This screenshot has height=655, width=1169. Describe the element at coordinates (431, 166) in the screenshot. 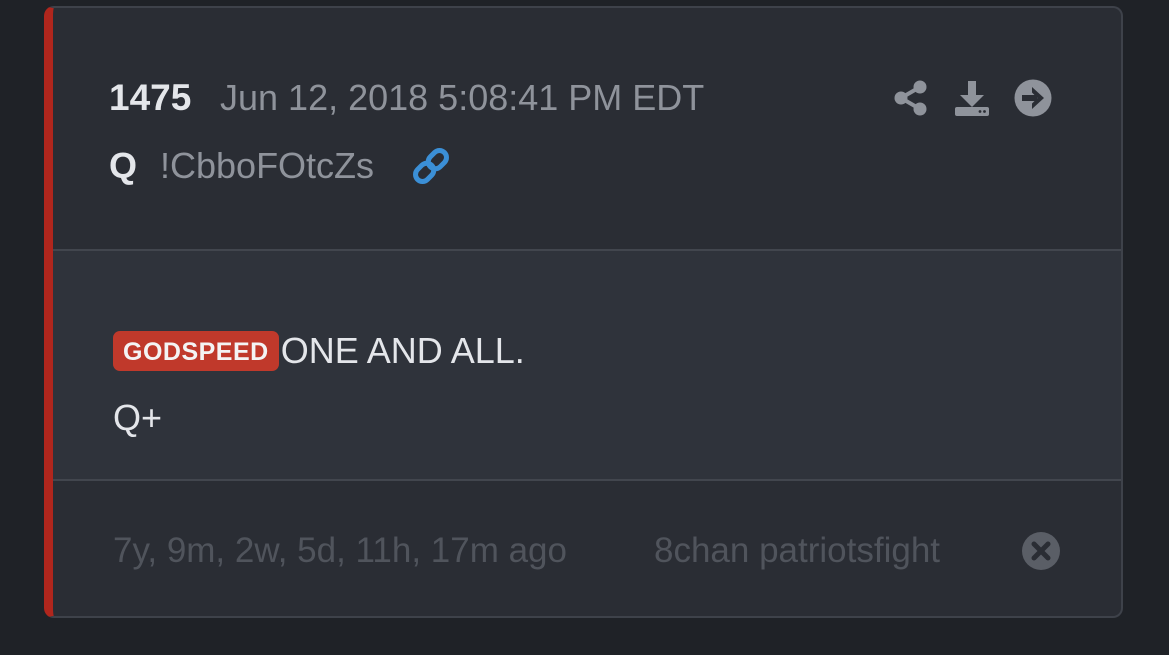

I see `link-icon` at that location.